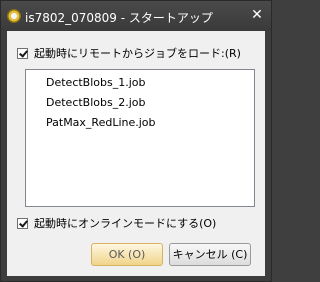  What do you see at coordinates (119, 18) in the screenshot?
I see `window-title: is7802_070809 - スタートアップ` at bounding box center [119, 18].